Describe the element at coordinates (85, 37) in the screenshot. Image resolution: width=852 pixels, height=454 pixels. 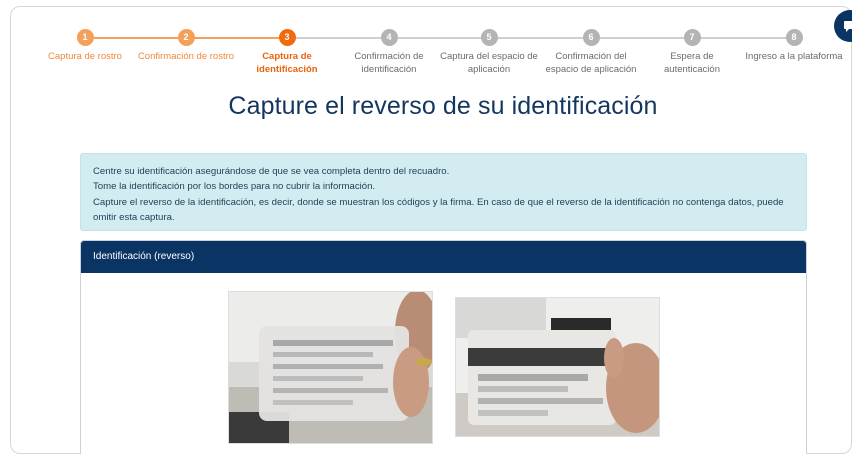
I see `step-1-number: 1` at that location.